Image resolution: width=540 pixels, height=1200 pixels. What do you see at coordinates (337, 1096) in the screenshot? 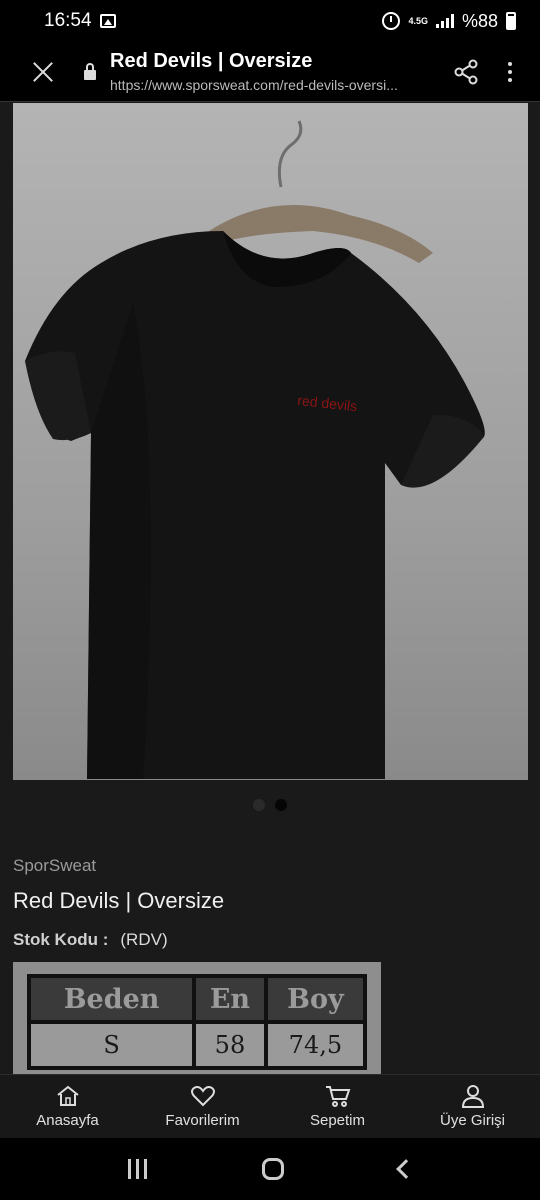
I see `cart-icon` at bounding box center [337, 1096].